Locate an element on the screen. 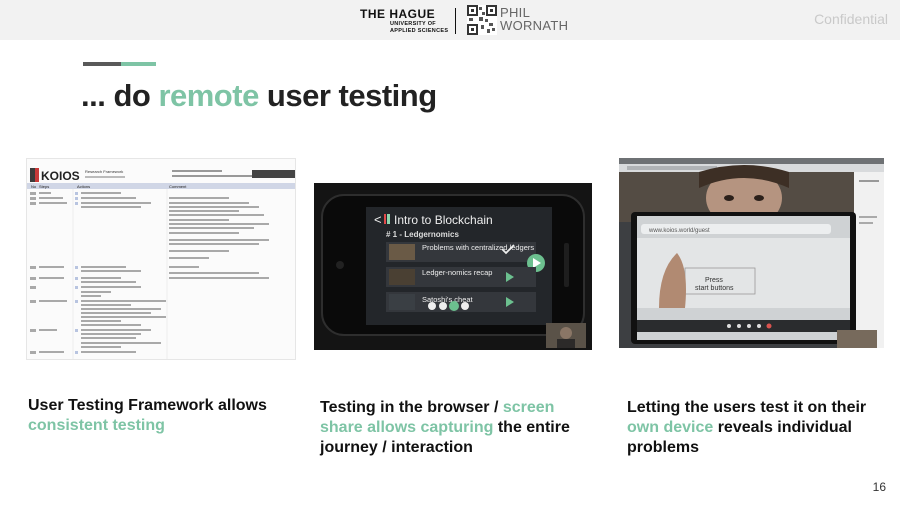 The width and height of the screenshot is (900, 506). caption-framework-text: User Testing Framework allows is located at coordinates (147, 405).